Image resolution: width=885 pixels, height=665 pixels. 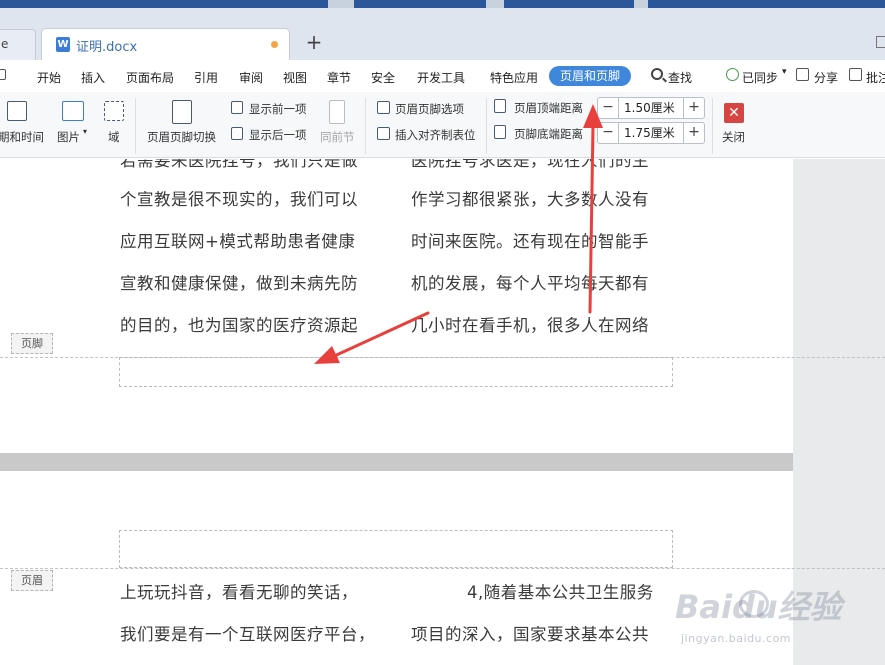 What do you see at coordinates (680, 77) in the screenshot?
I see `menu-find: 查找` at bounding box center [680, 77].